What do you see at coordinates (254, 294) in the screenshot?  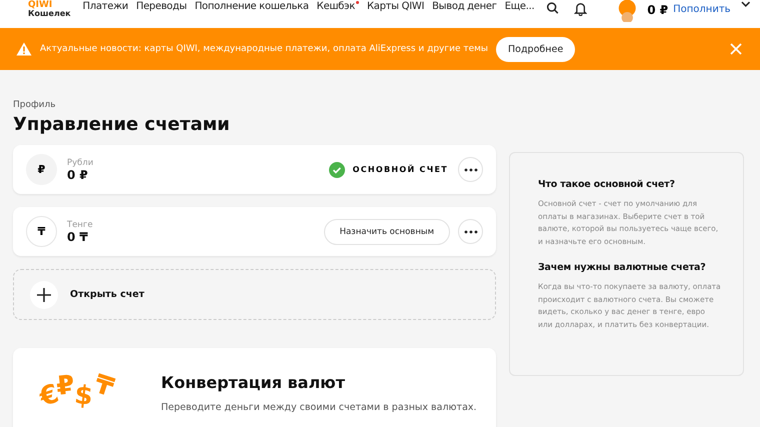 I see `open-account-button: Открыть счет` at bounding box center [254, 294].